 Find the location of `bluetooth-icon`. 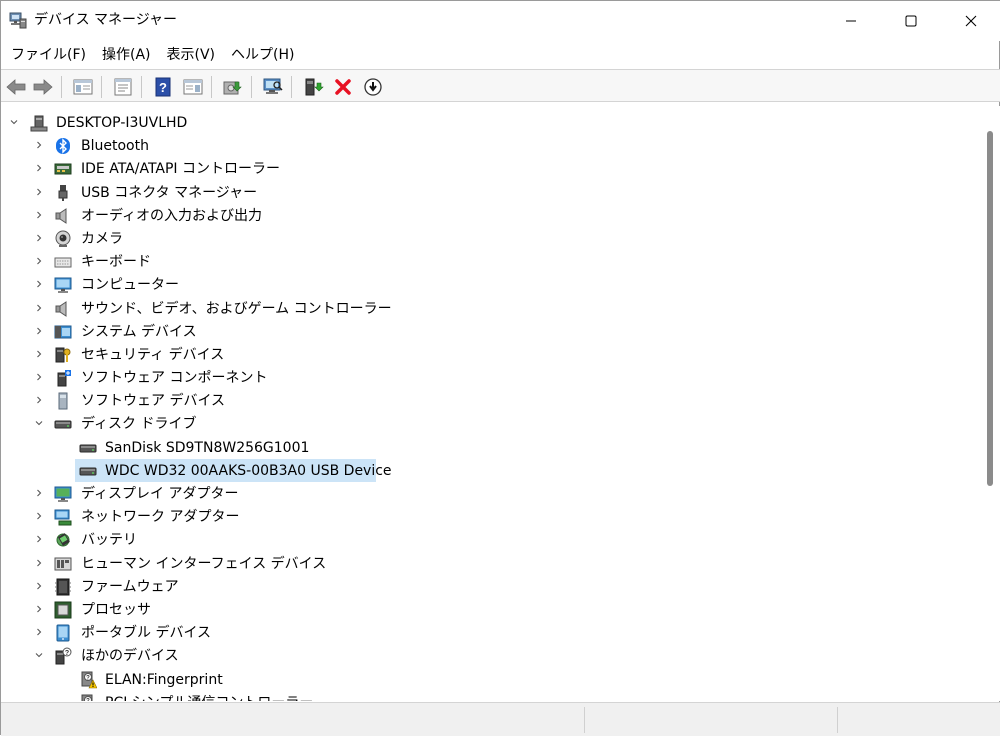

bluetooth-icon is located at coordinates (63, 146).